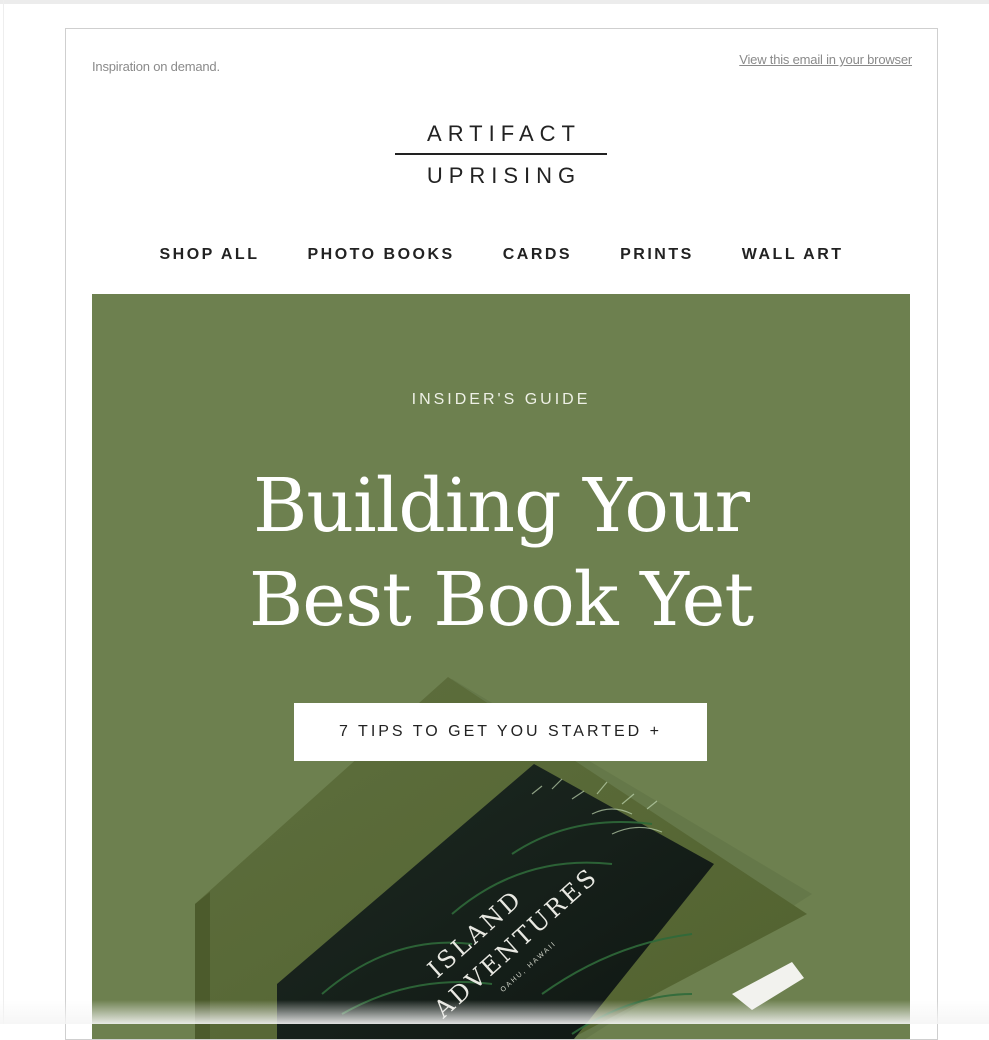  Describe the element at coordinates (501, 553) in the screenshot. I see `hero-headline: Building Your Best Book Yet` at that location.